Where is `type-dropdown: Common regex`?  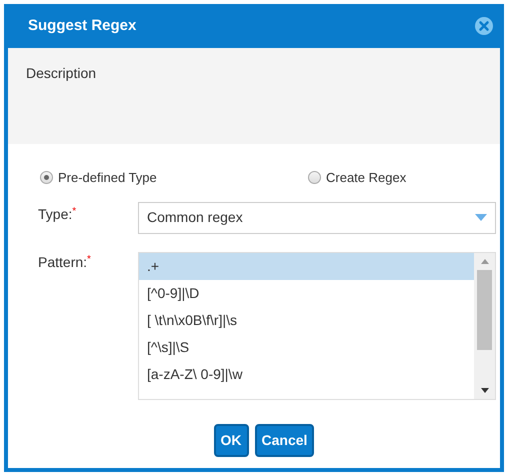 type-dropdown: Common regex is located at coordinates (317, 218).